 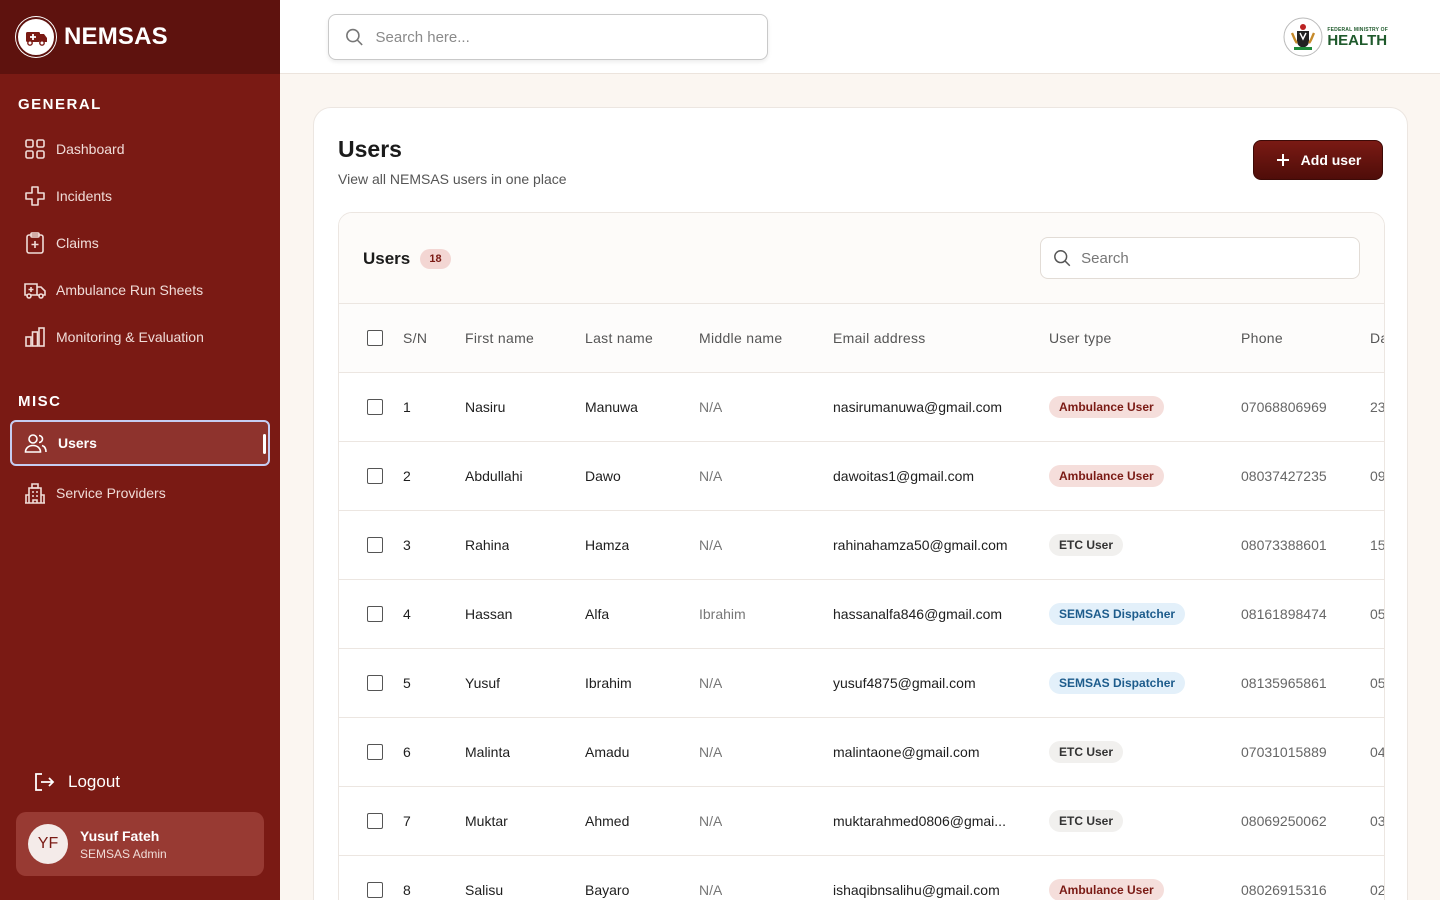 I want to click on column-header-phone: Phone, so click(x=1262, y=338).